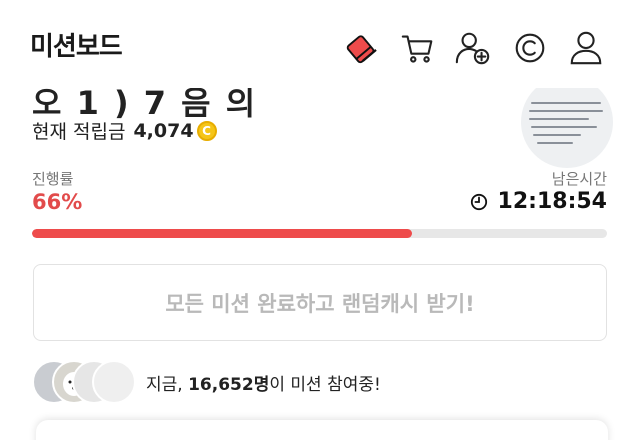 This screenshot has height=440, width=640. I want to click on progress-bar-fill, so click(222, 233).